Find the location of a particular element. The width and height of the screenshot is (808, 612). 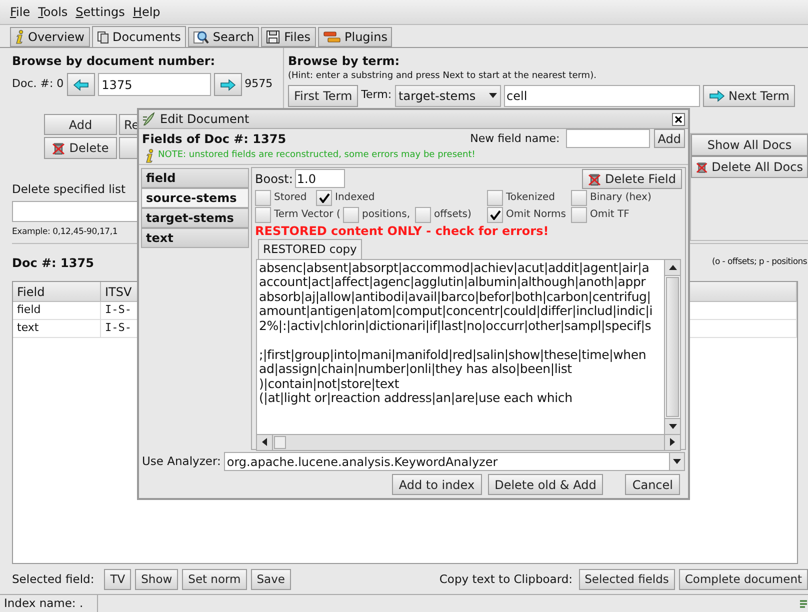

content-line: account|act|affect|agenc|agglutin|albumin|although|anoth|appr is located at coordinates (452, 282).